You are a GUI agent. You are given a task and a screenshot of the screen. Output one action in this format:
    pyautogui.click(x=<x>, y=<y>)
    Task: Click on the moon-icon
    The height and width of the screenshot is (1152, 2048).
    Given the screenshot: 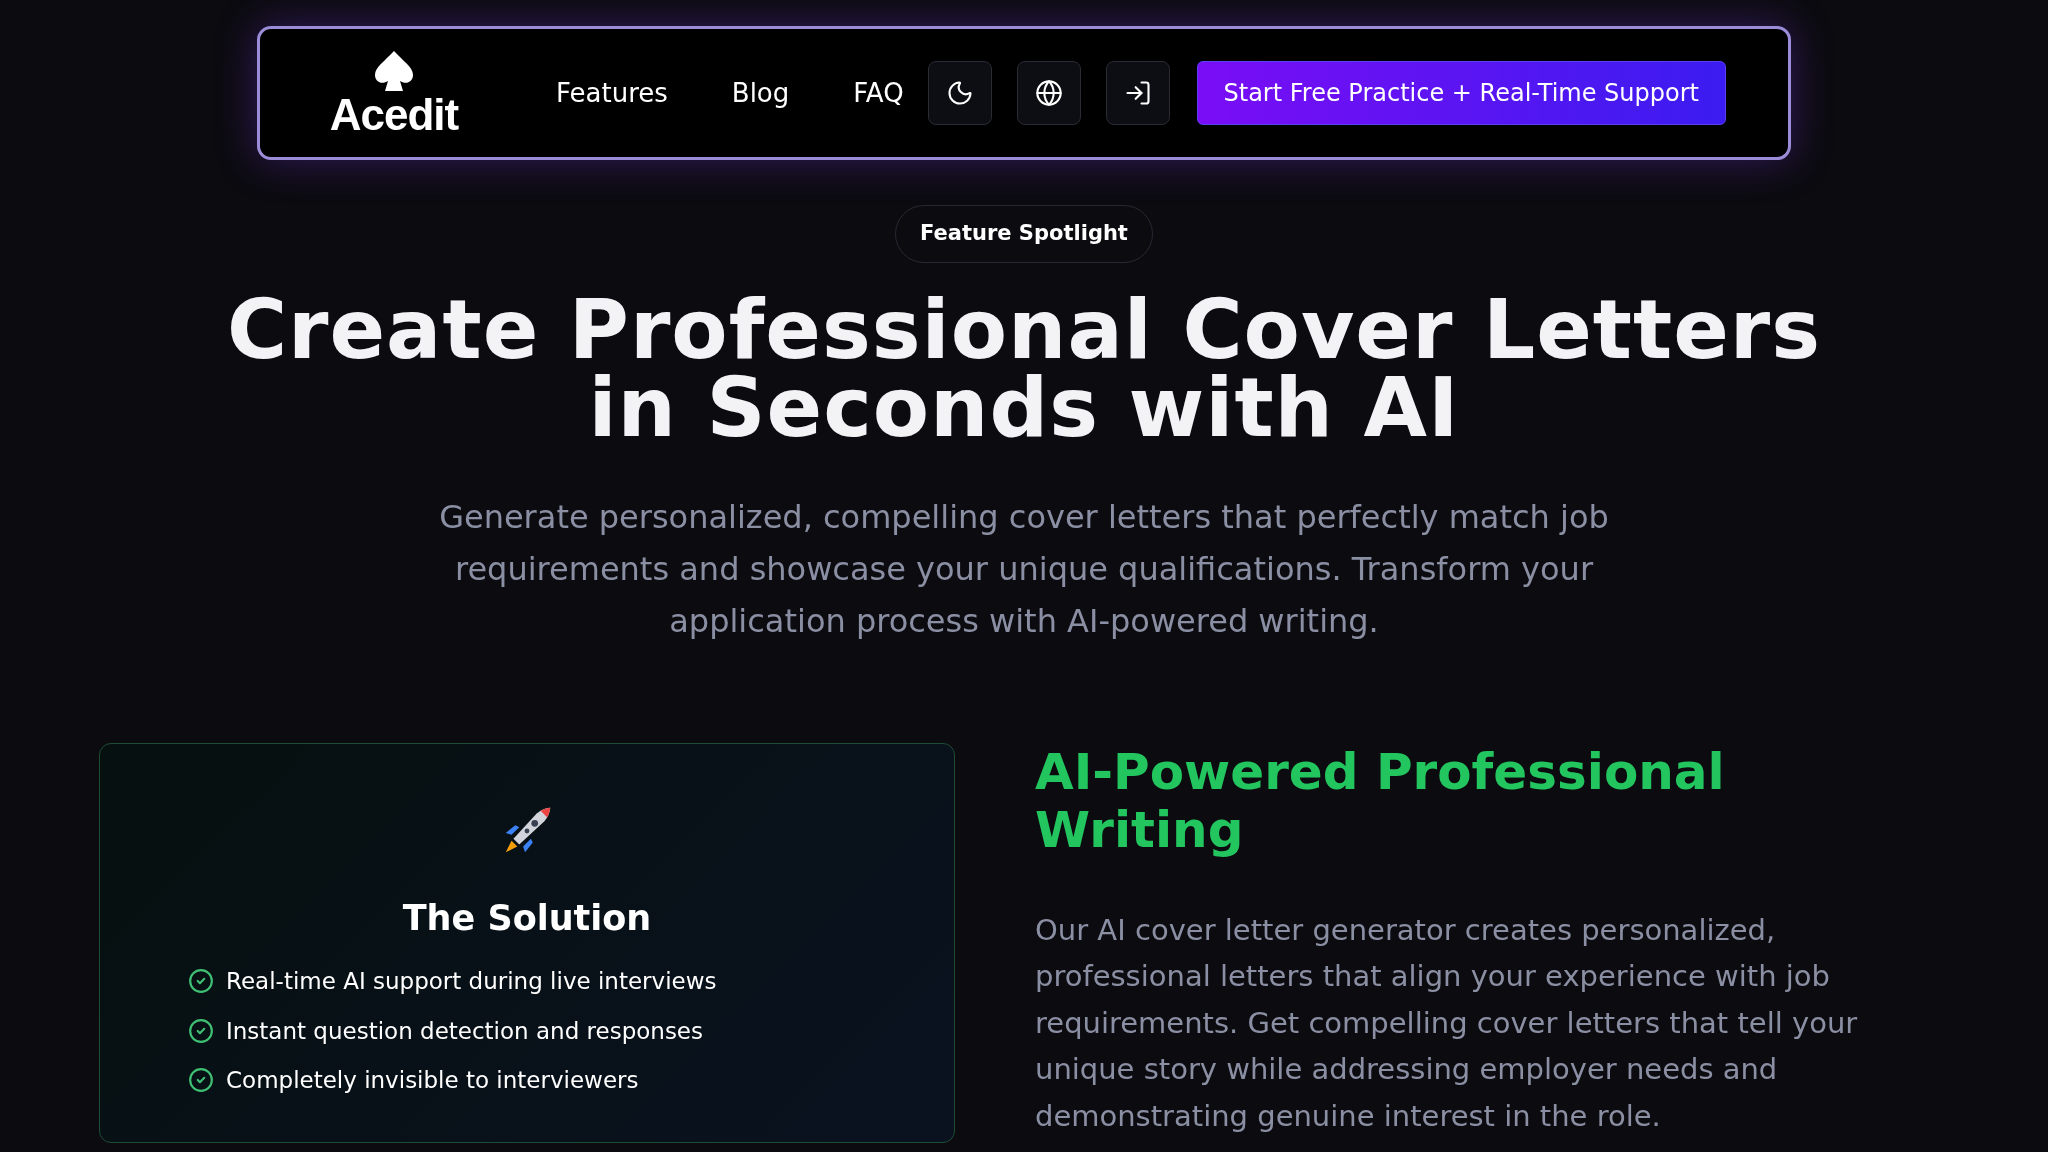 What is the action you would take?
    pyautogui.click(x=959, y=93)
    